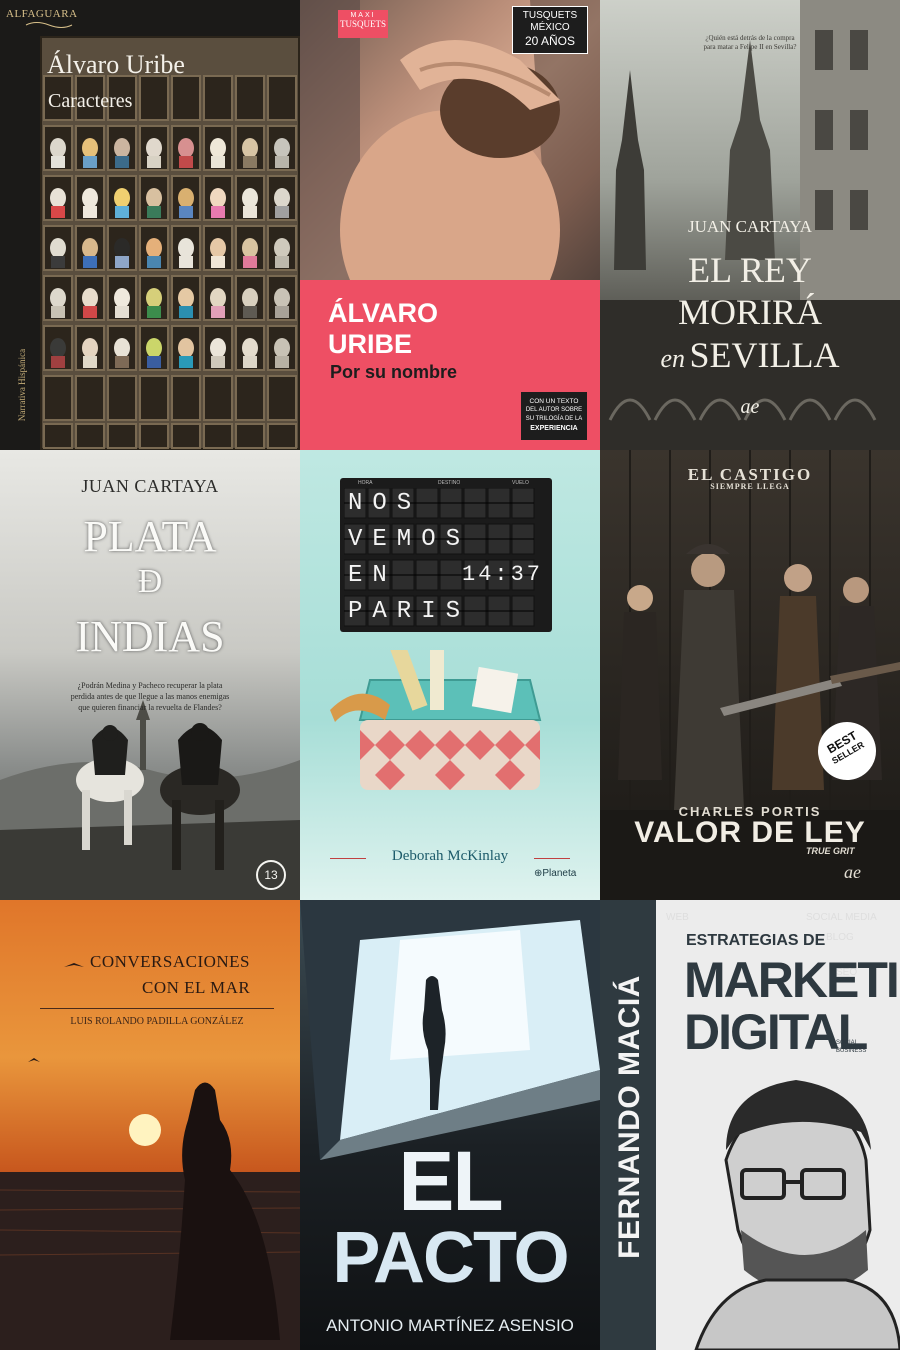 The width and height of the screenshot is (900, 1350). Describe the element at coordinates (841, 917) in the screenshot. I see `svg-text: SOCIAL MEDIA` at that location.